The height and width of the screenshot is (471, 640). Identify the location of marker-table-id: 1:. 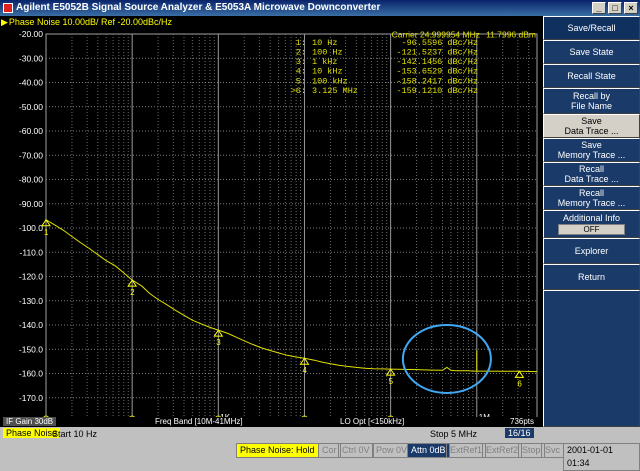
(301, 43).